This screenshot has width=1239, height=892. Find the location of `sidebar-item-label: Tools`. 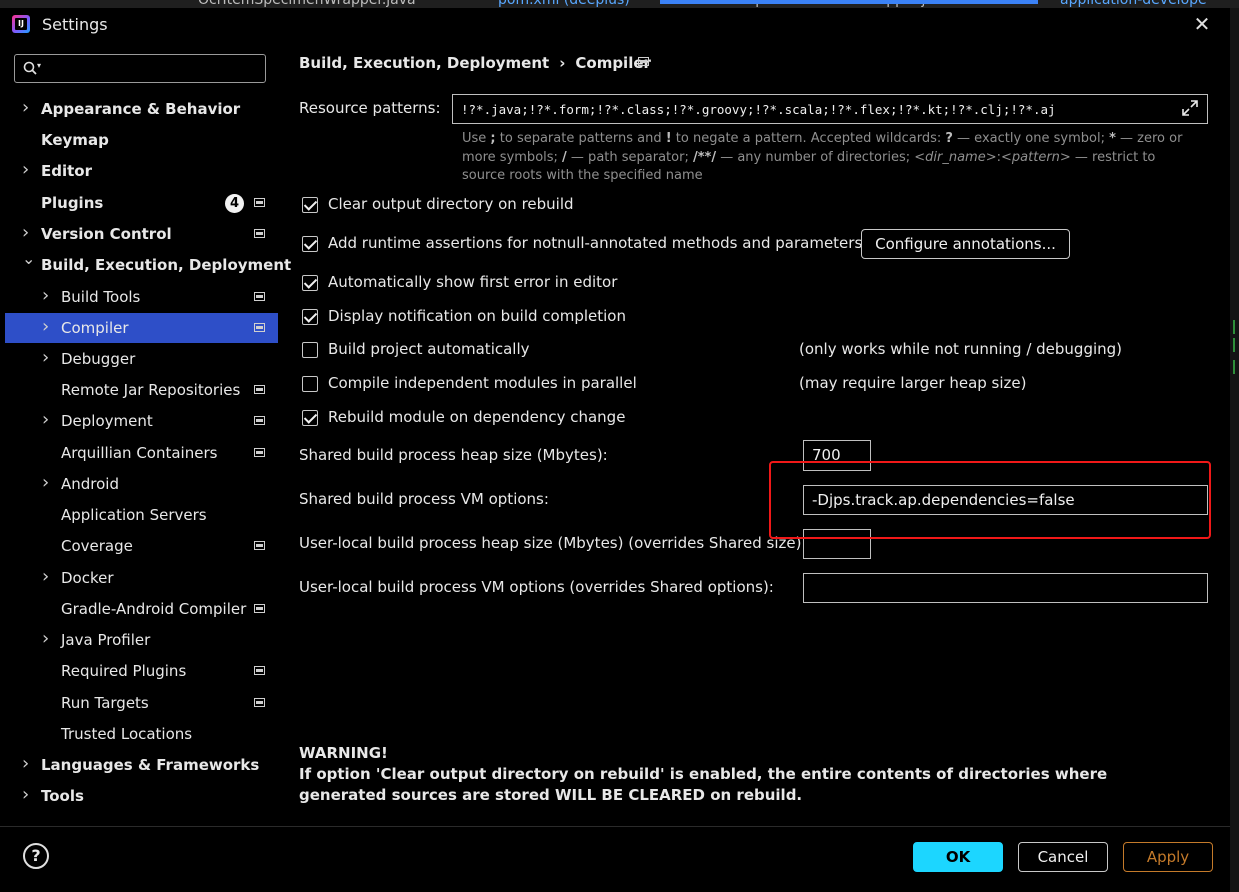

sidebar-item-label: Tools is located at coordinates (62, 796).